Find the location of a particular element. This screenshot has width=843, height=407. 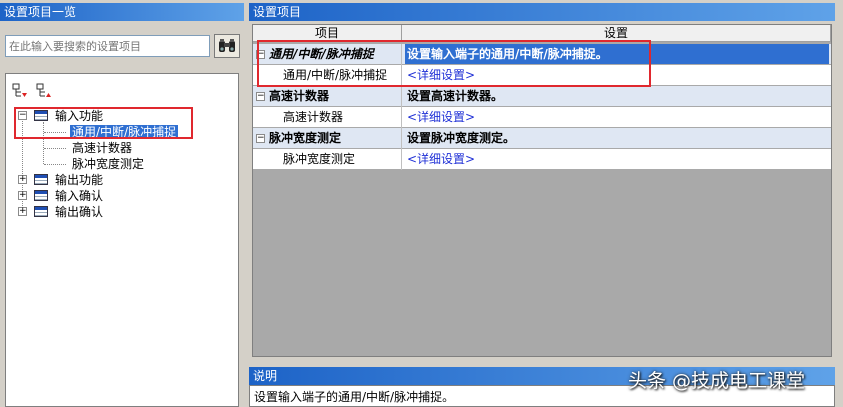

setting-row-pulse-width-measurement: 脉冲宽度测定 <详细设置> is located at coordinates (542, 159).